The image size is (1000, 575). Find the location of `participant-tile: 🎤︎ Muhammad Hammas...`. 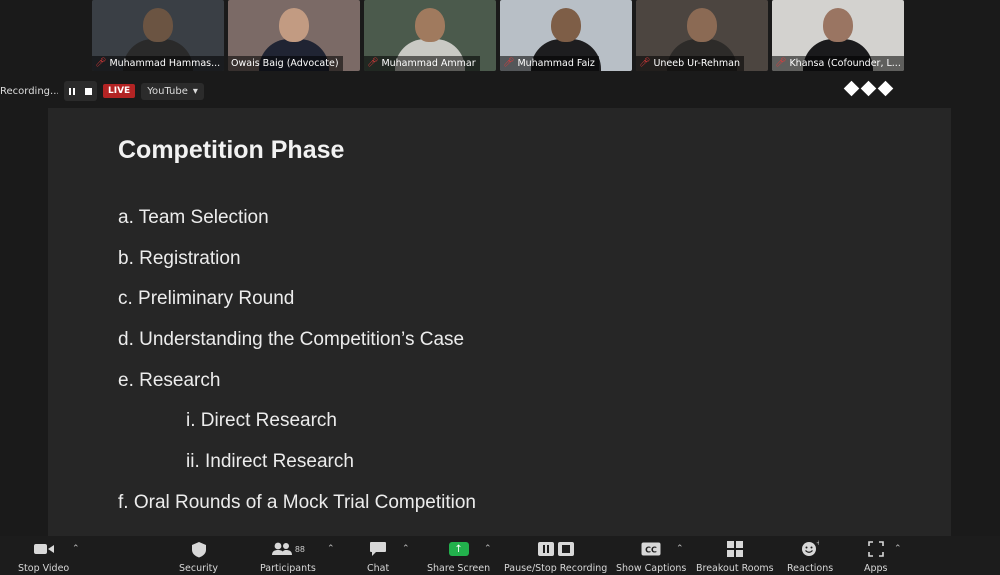

participant-tile: 🎤︎ Muhammad Hammas... is located at coordinates (158, 35).